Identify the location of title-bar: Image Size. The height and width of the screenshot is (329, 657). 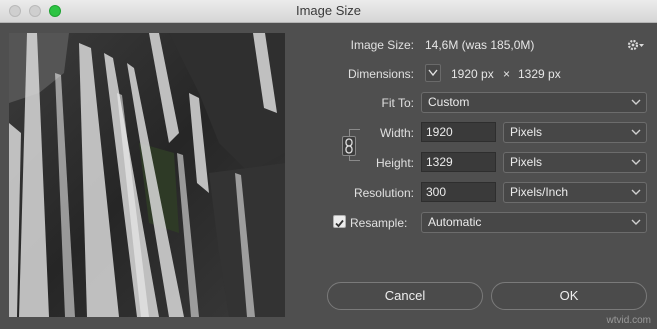
(328, 11).